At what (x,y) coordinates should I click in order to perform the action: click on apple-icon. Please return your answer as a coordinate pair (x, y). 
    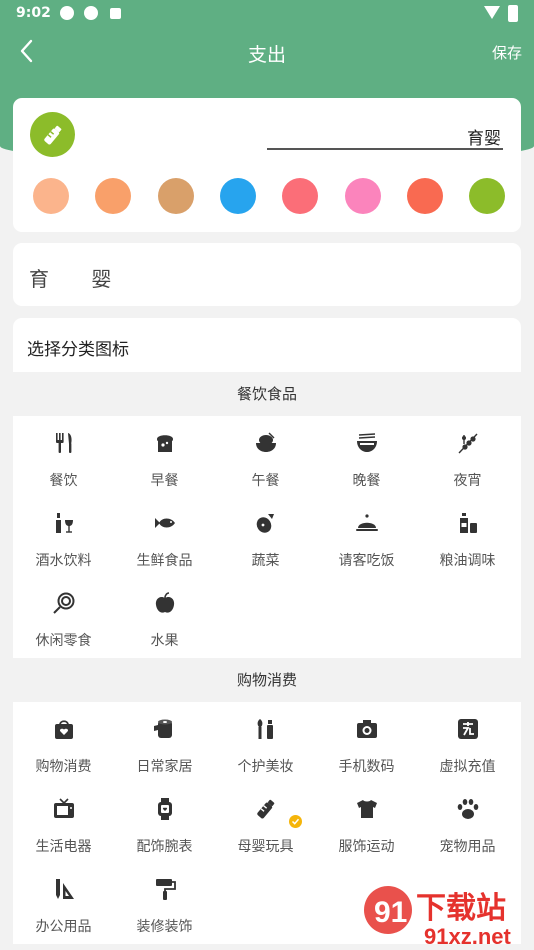
    Looking at the image, I should click on (165, 603).